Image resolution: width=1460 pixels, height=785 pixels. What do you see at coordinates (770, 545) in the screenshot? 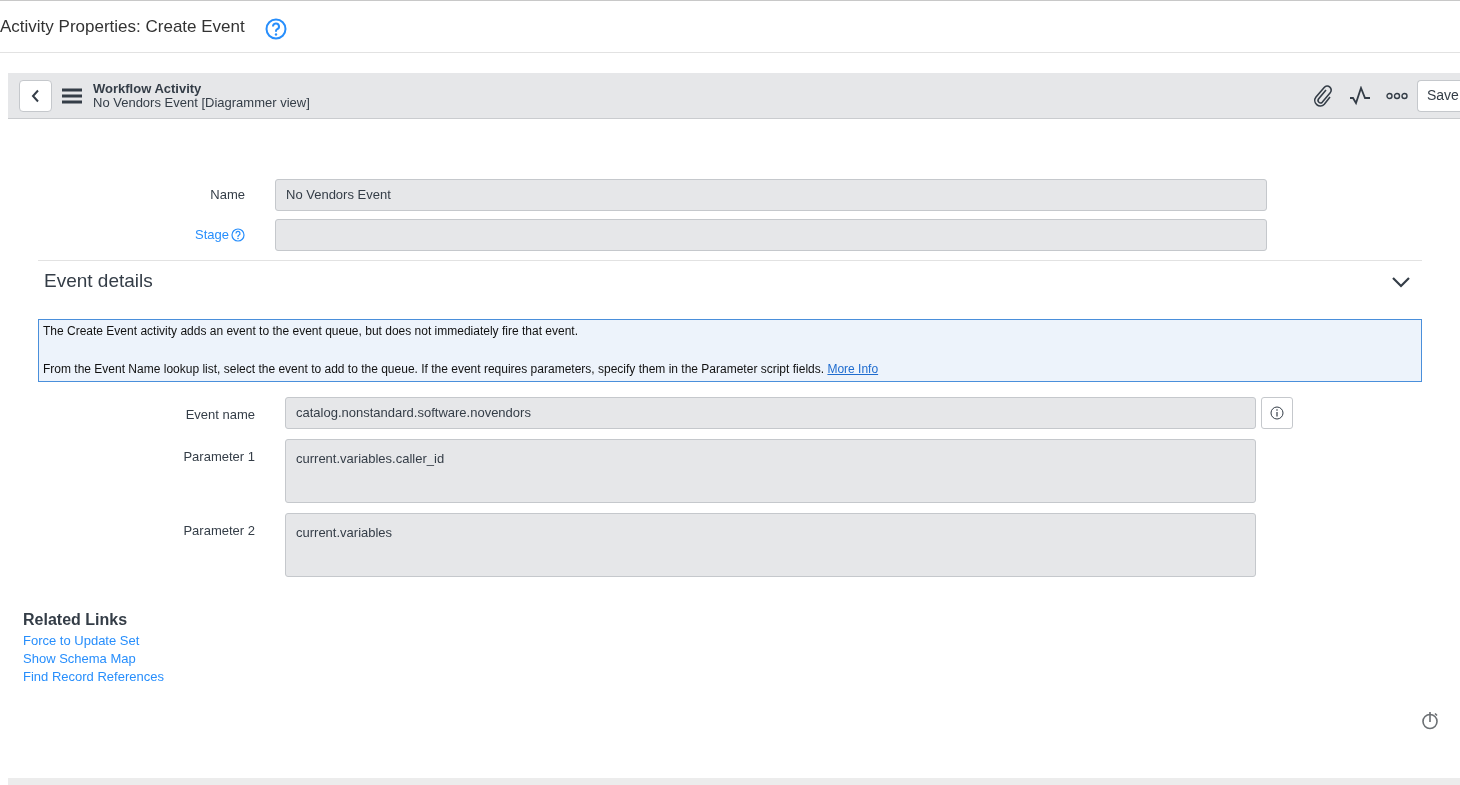
I see `script-field: current.variables` at bounding box center [770, 545].